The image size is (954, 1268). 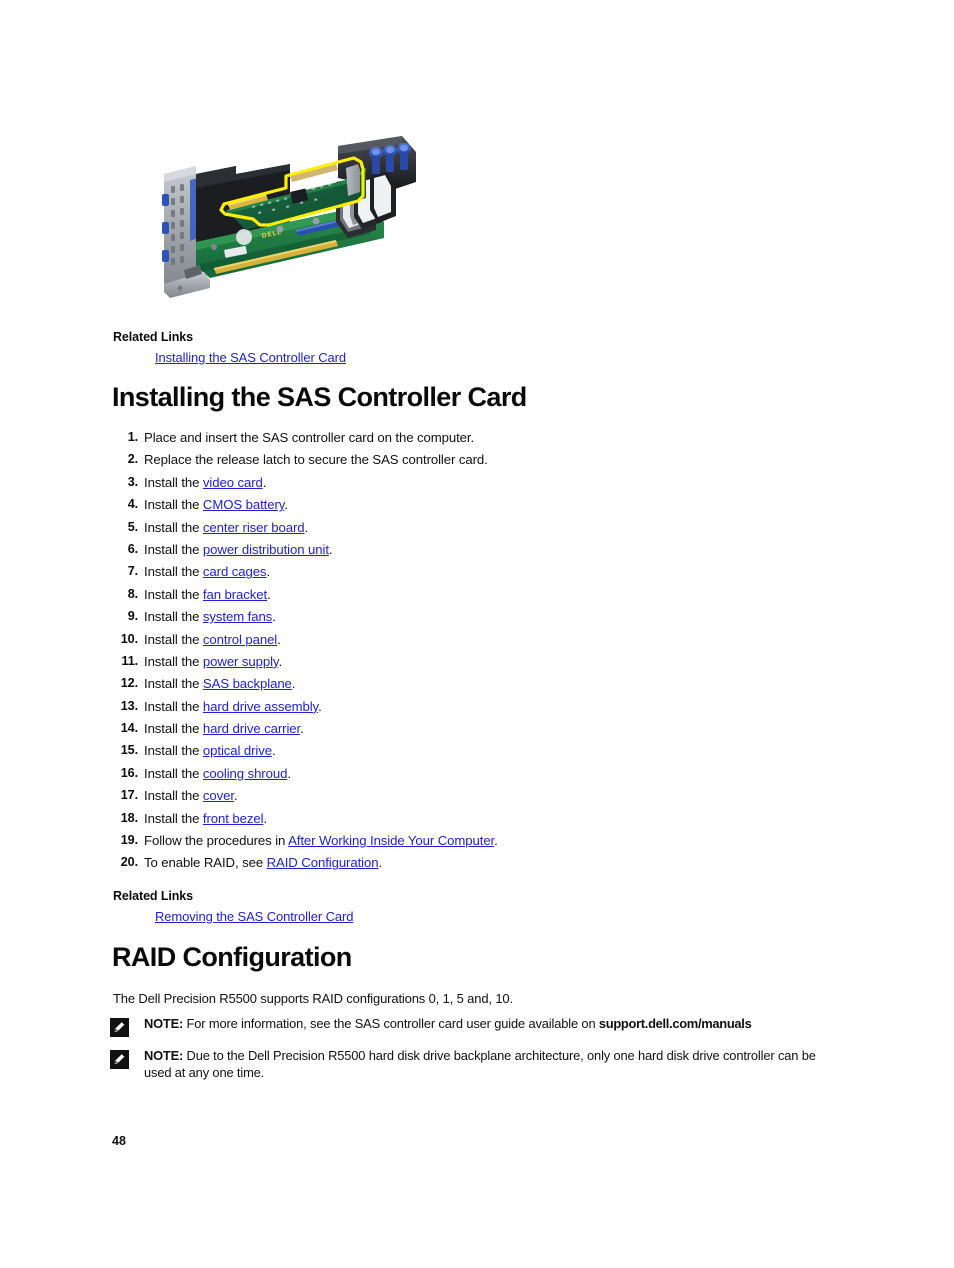 What do you see at coordinates (237, 616) in the screenshot?
I see `step-link: system fans` at bounding box center [237, 616].